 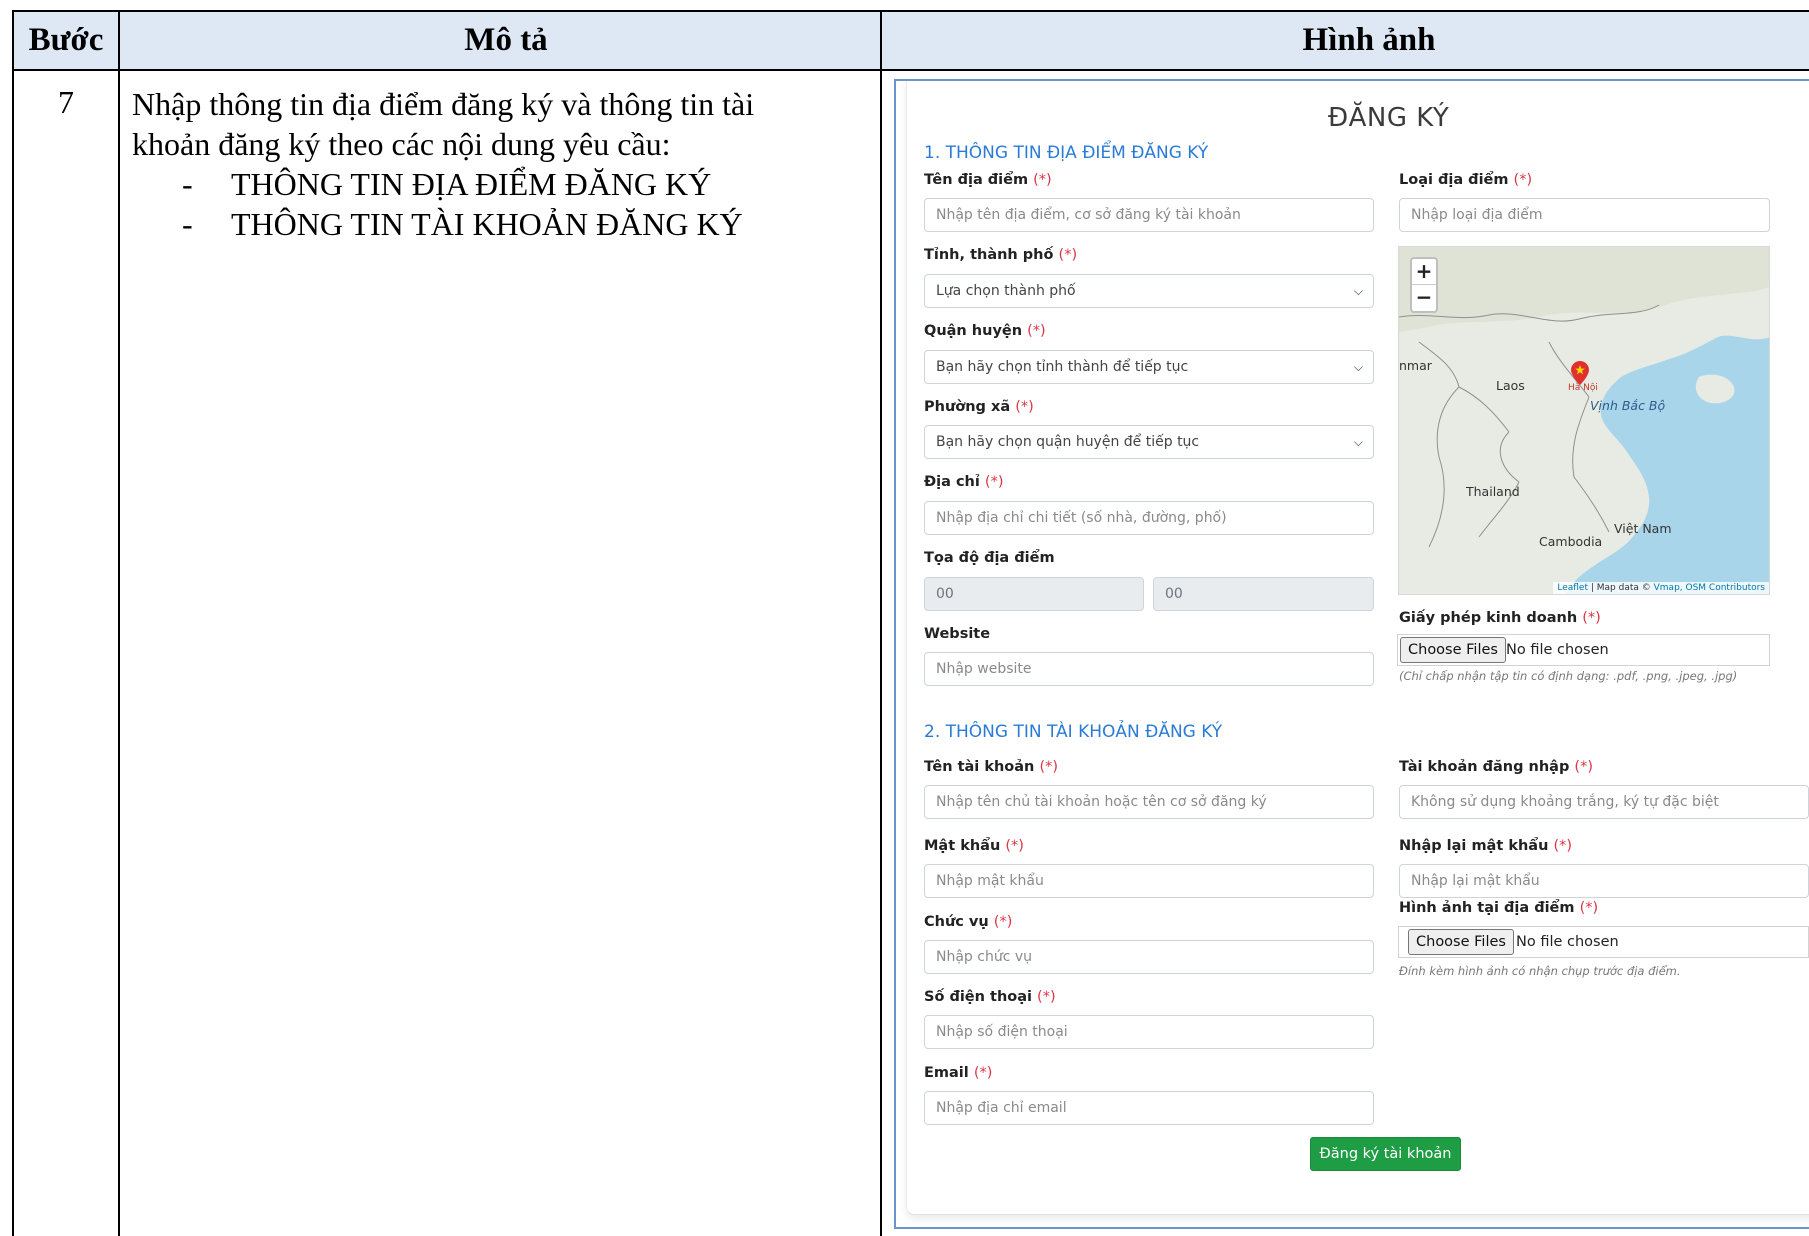 I want to click on phone-input: Nhập số điện thoại, so click(x=1149, y=1032).